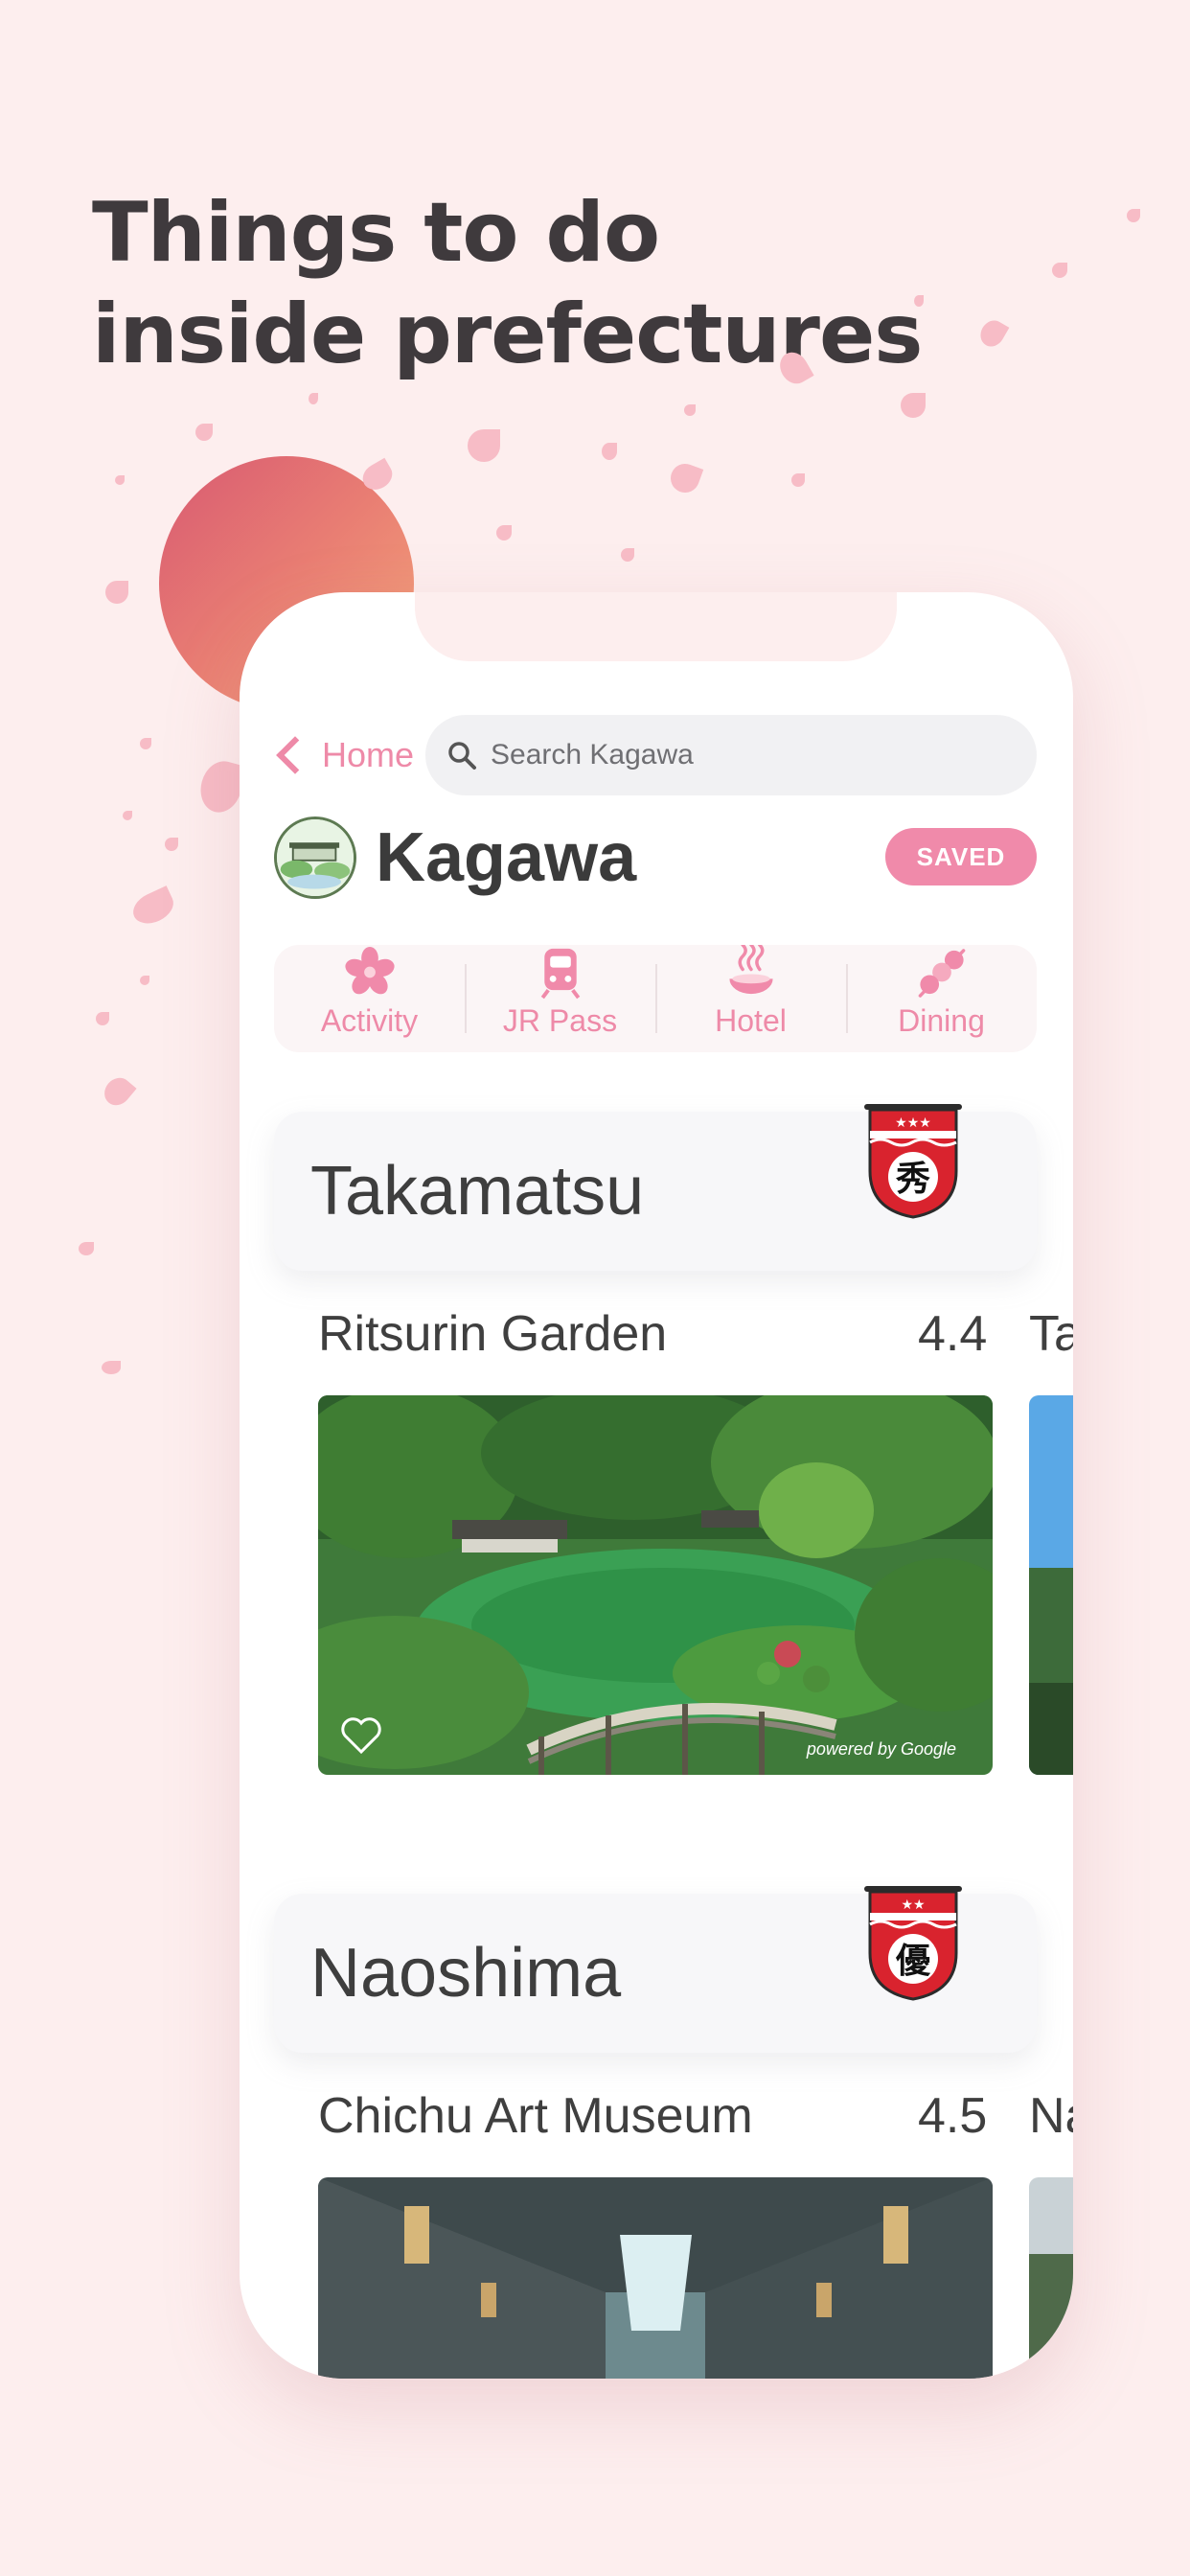 Image resolution: width=1190 pixels, height=2576 pixels. I want to click on place-rating: 4.5, so click(953, 2116).